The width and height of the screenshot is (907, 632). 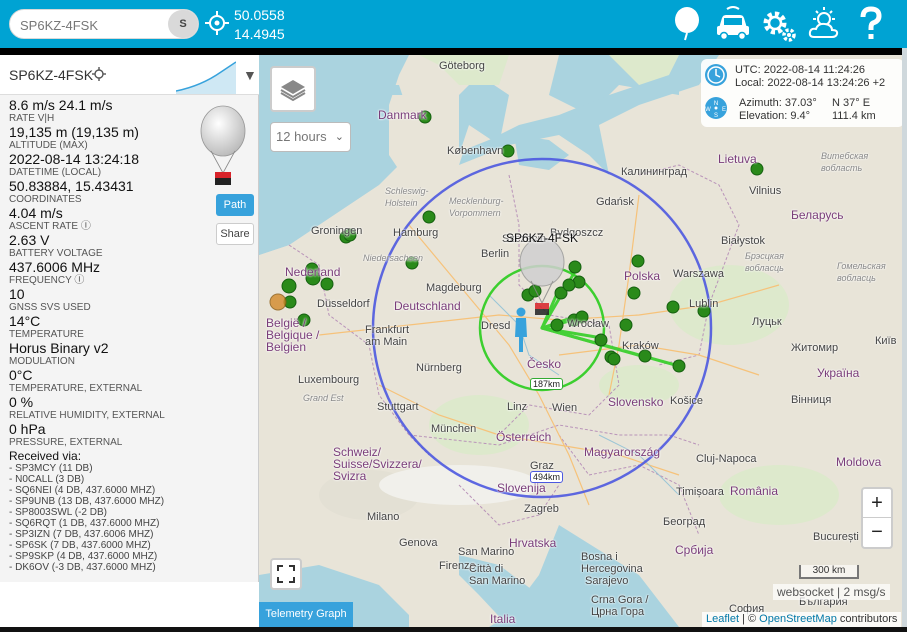 What do you see at coordinates (798, 619) in the screenshot?
I see `osm-link: OpenStreetMap` at bounding box center [798, 619].